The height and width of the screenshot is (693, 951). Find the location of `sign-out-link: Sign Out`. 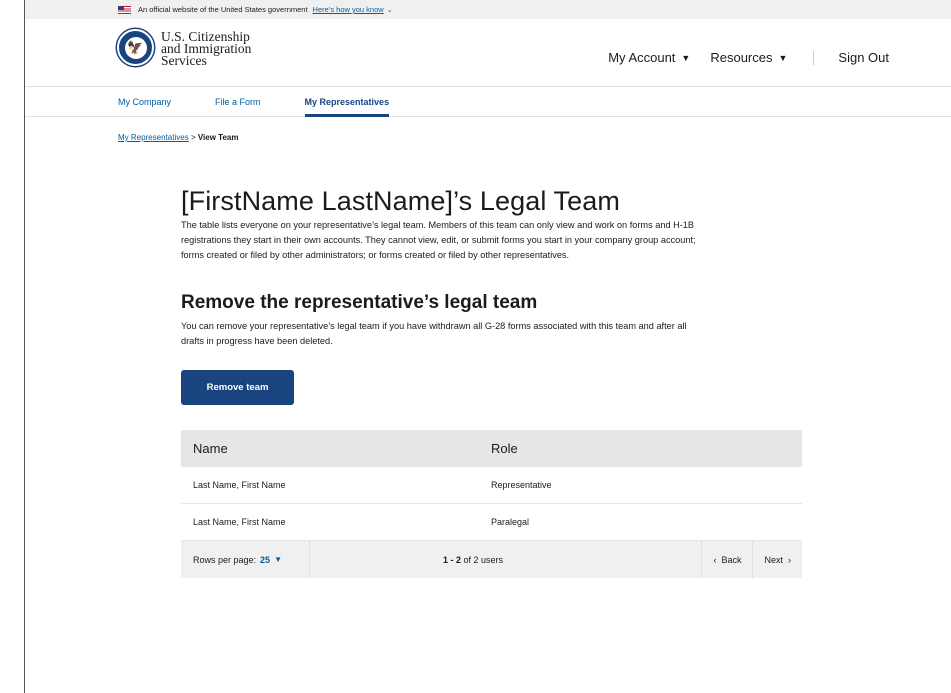

sign-out-link: Sign Out is located at coordinates (863, 57).